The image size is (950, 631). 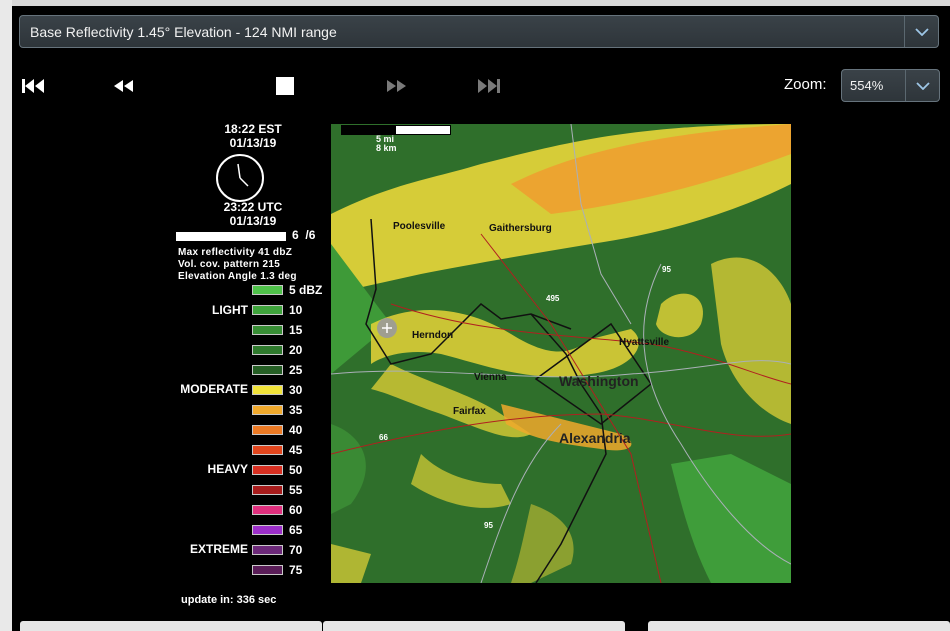 I want to click on legend-label: 50, so click(x=296, y=470).